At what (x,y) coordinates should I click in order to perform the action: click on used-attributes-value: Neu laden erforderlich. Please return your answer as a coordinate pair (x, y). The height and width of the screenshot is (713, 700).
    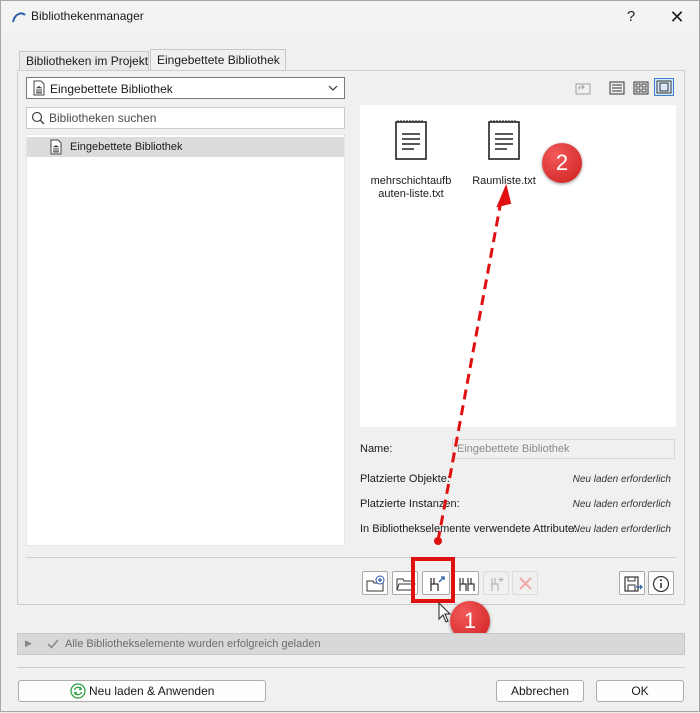
    Looking at the image, I should click on (621, 529).